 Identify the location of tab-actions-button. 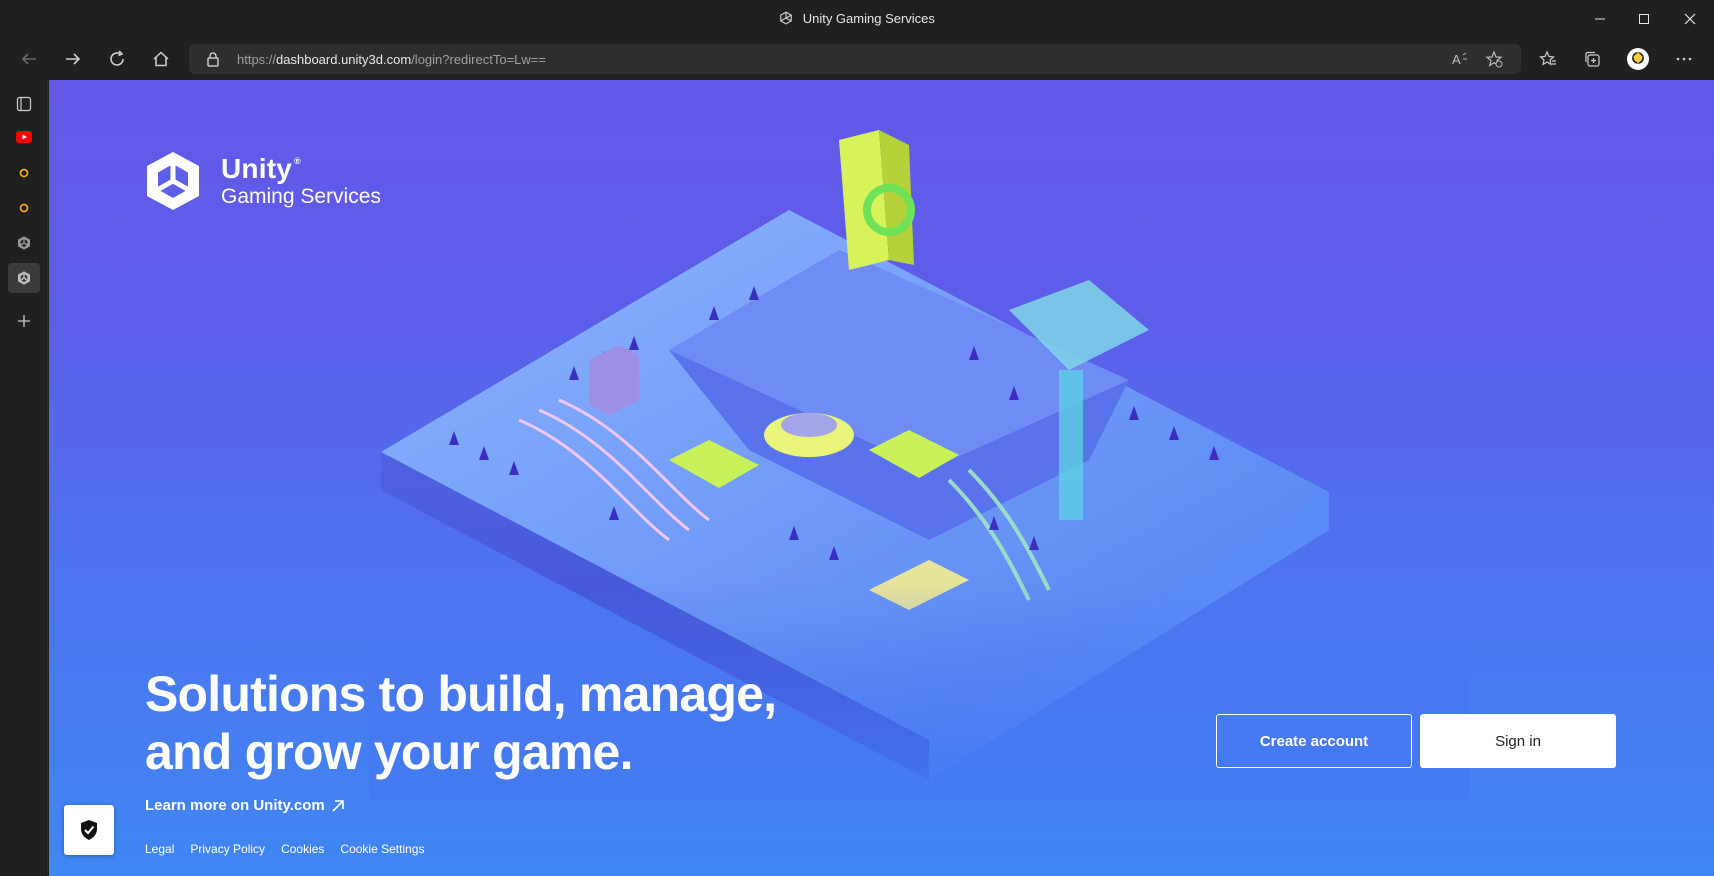
(24, 104).